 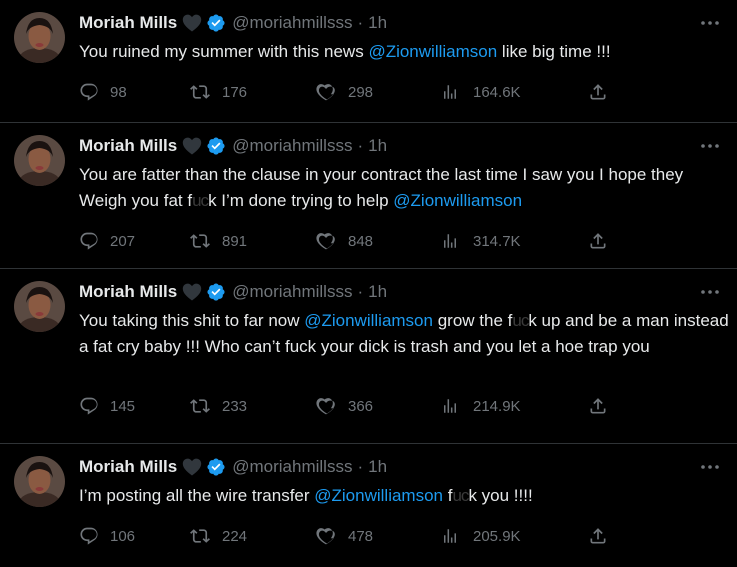 I want to click on retweet-count: 176, so click(x=235, y=92).